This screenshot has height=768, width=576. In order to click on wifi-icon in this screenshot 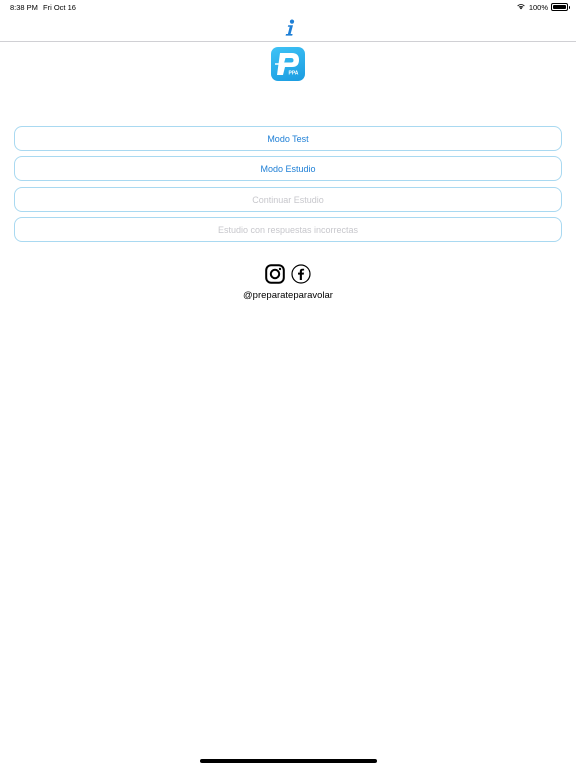, I will do `click(521, 7)`.